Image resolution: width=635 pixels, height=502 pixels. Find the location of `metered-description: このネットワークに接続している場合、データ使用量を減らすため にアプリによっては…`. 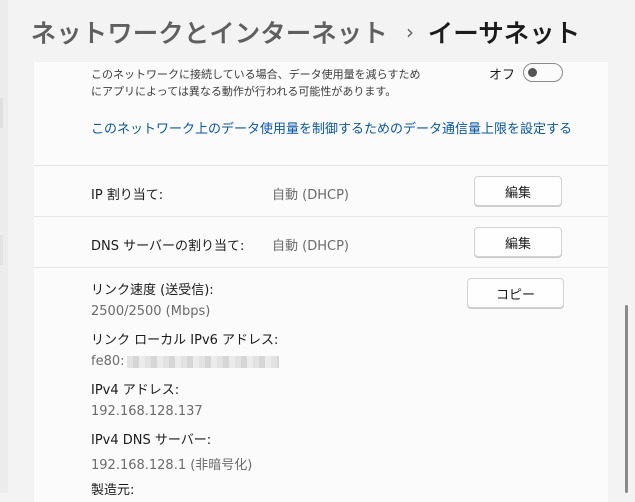

metered-description: このネットワークに接続している場合、データ使用量を減らすため にアプリによっては… is located at coordinates (255, 83).